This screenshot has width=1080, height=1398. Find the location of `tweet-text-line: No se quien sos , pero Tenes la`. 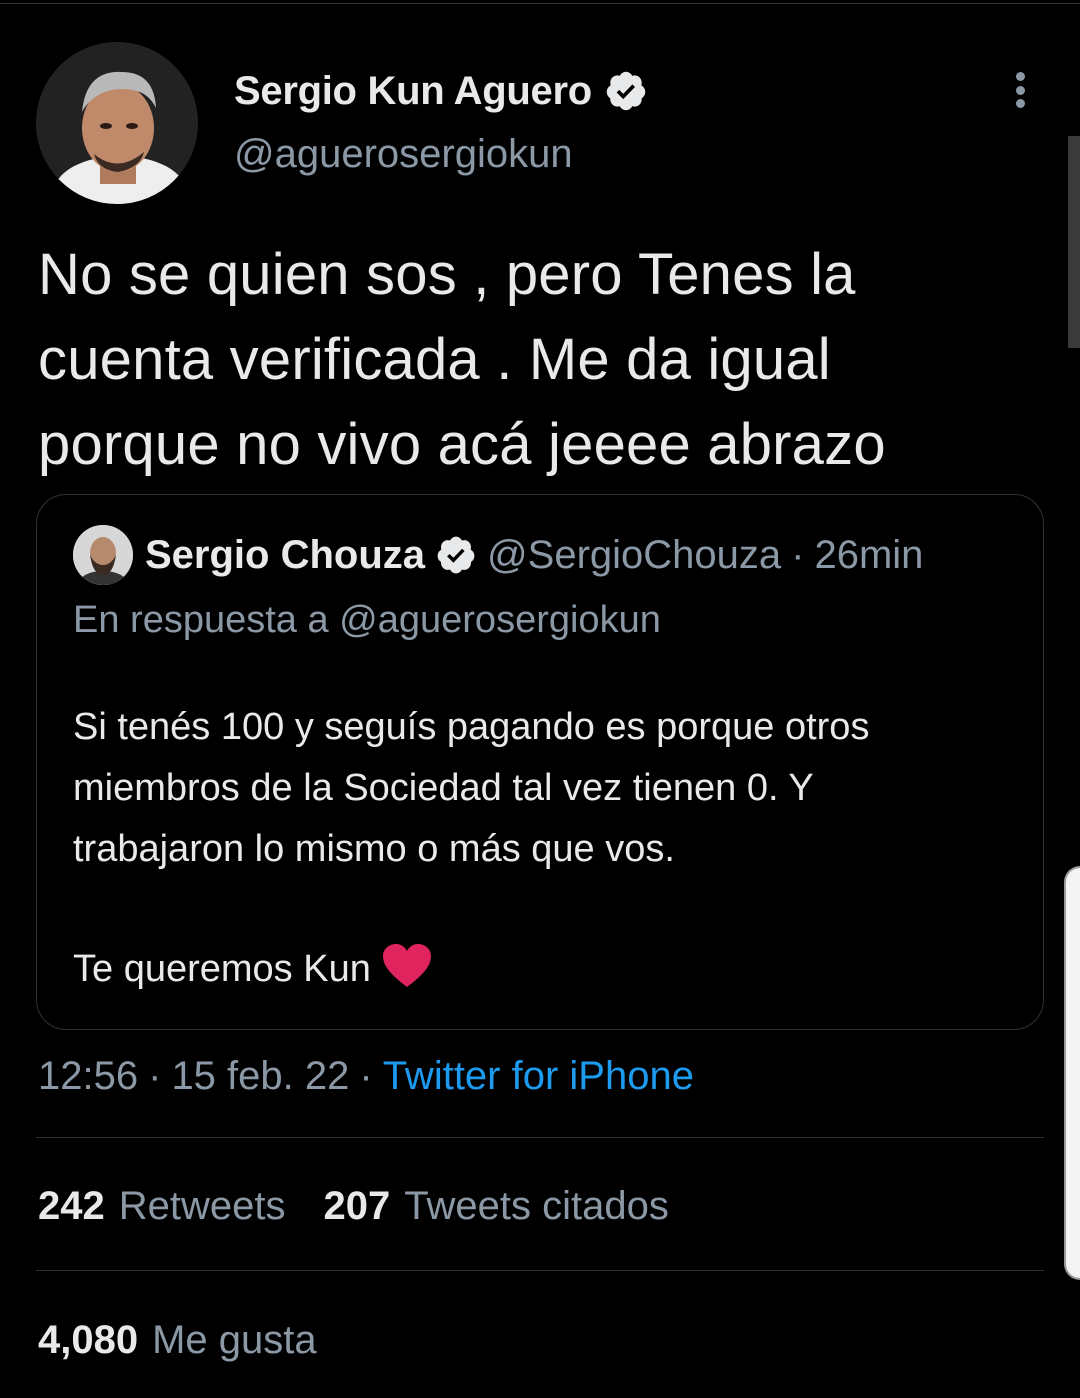

tweet-text-line: No se quien sos , pero Tenes la is located at coordinates (447, 274).